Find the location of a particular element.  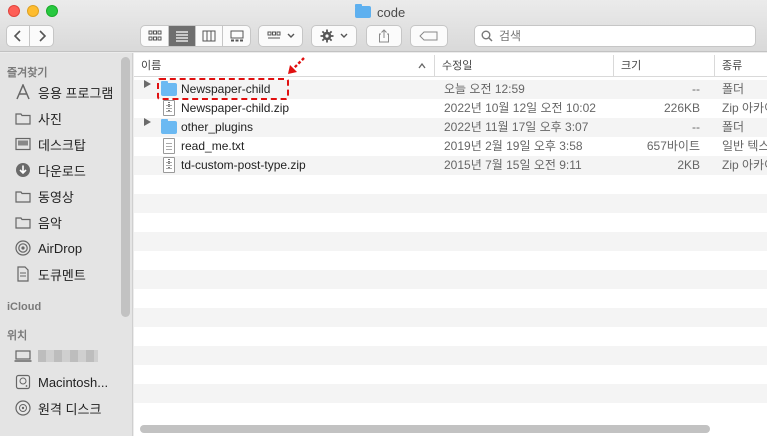

sidebar-item-computer is located at coordinates (56, 356).